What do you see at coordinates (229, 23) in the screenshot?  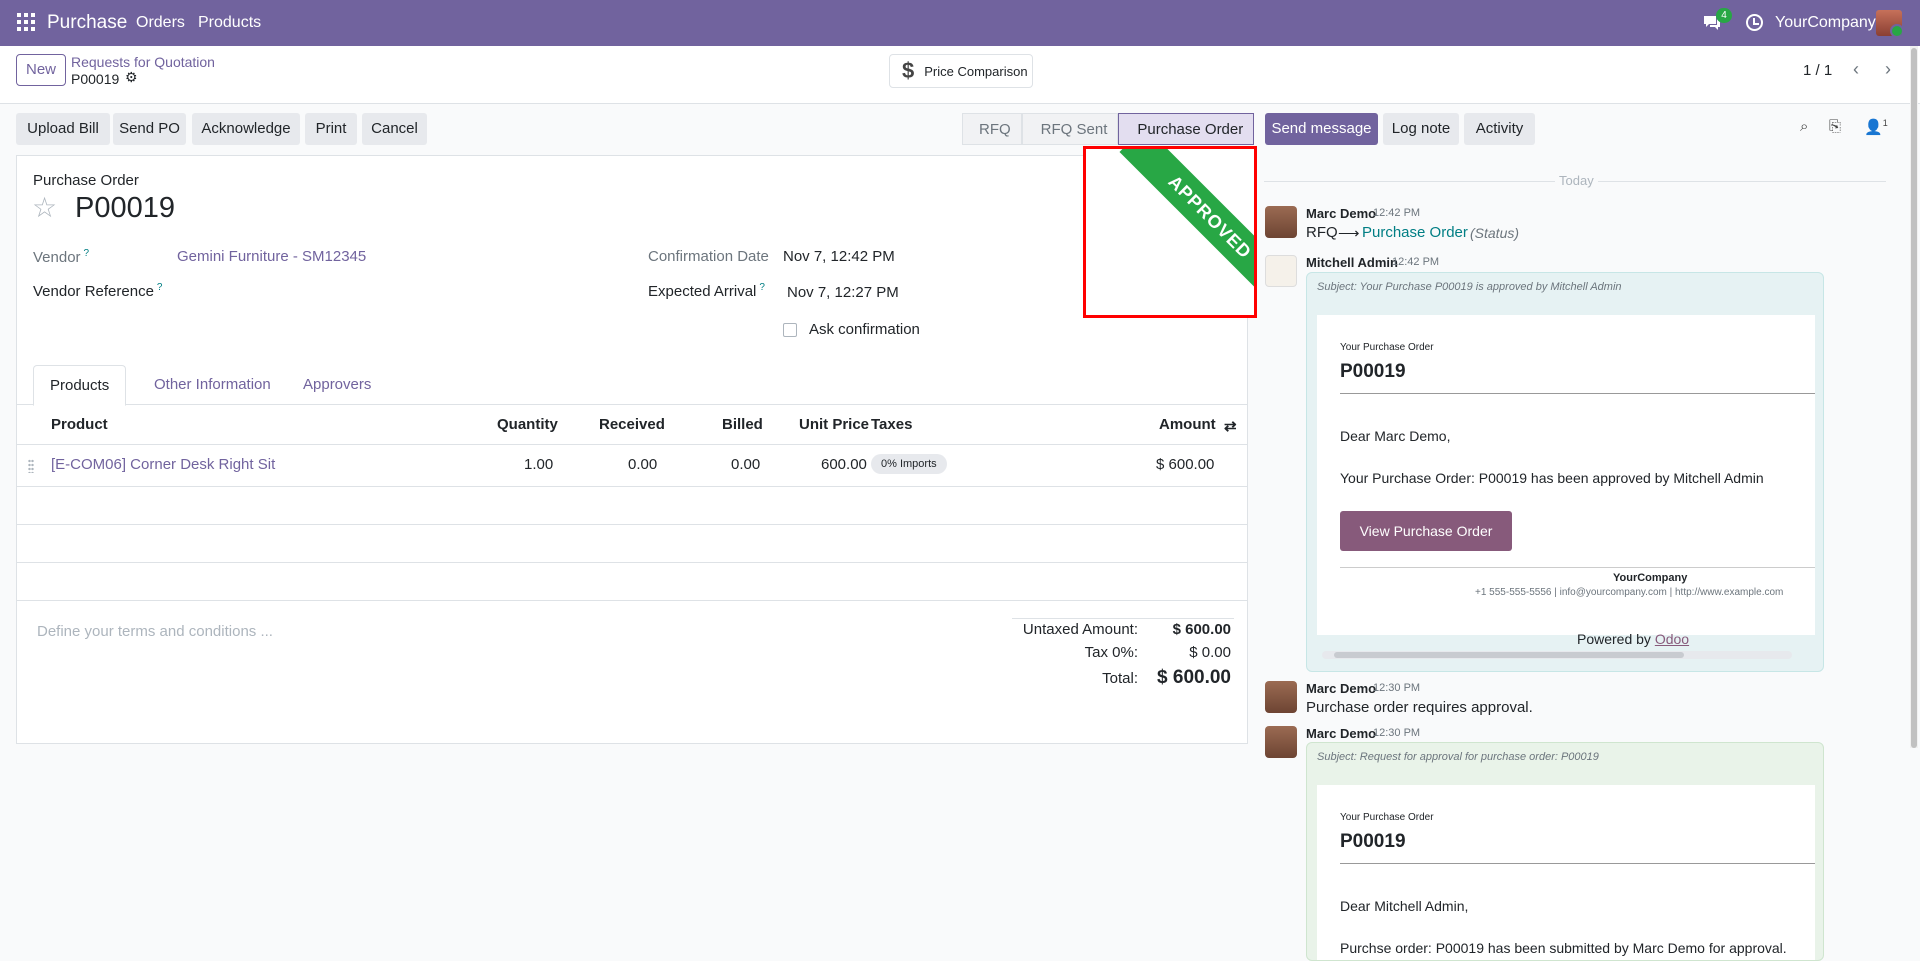 I see `menu-products: Products` at bounding box center [229, 23].